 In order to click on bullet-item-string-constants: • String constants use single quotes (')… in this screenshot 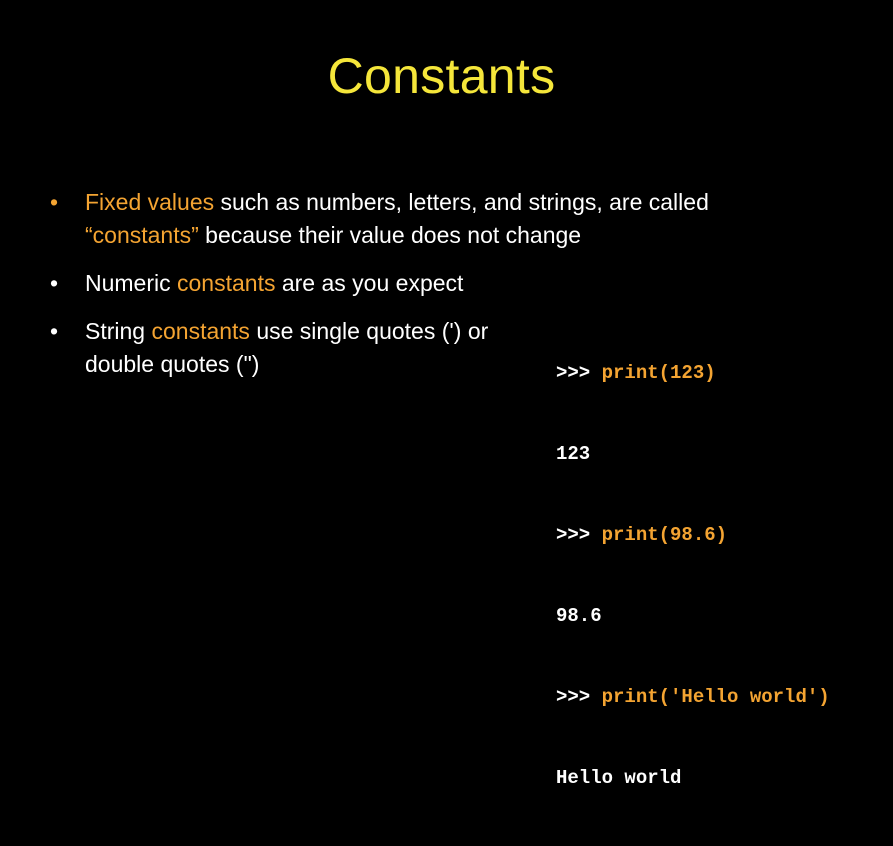, I will do `click(297, 348)`.